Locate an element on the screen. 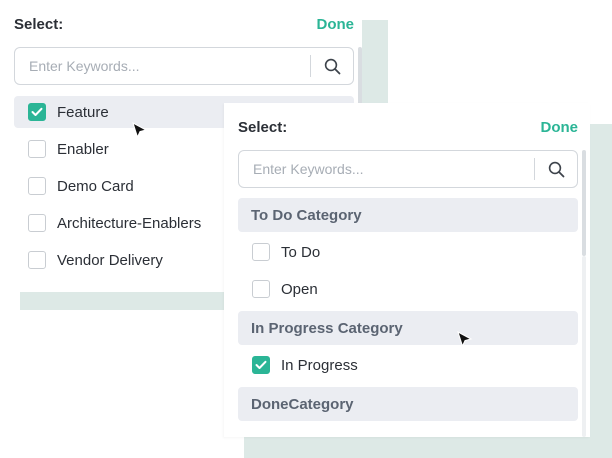 The height and width of the screenshot is (458, 612). list-item-vendor-delivery: Vendor Delivery is located at coordinates (88, 260).